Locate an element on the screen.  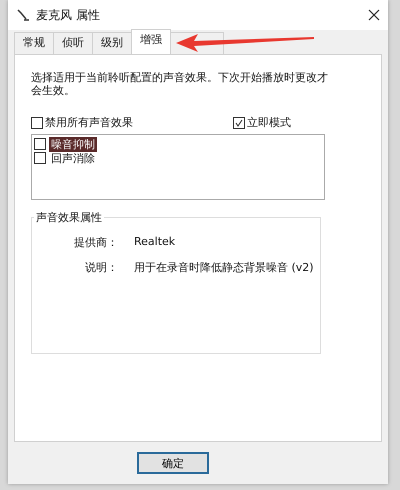
close-icon is located at coordinates (374, 15).